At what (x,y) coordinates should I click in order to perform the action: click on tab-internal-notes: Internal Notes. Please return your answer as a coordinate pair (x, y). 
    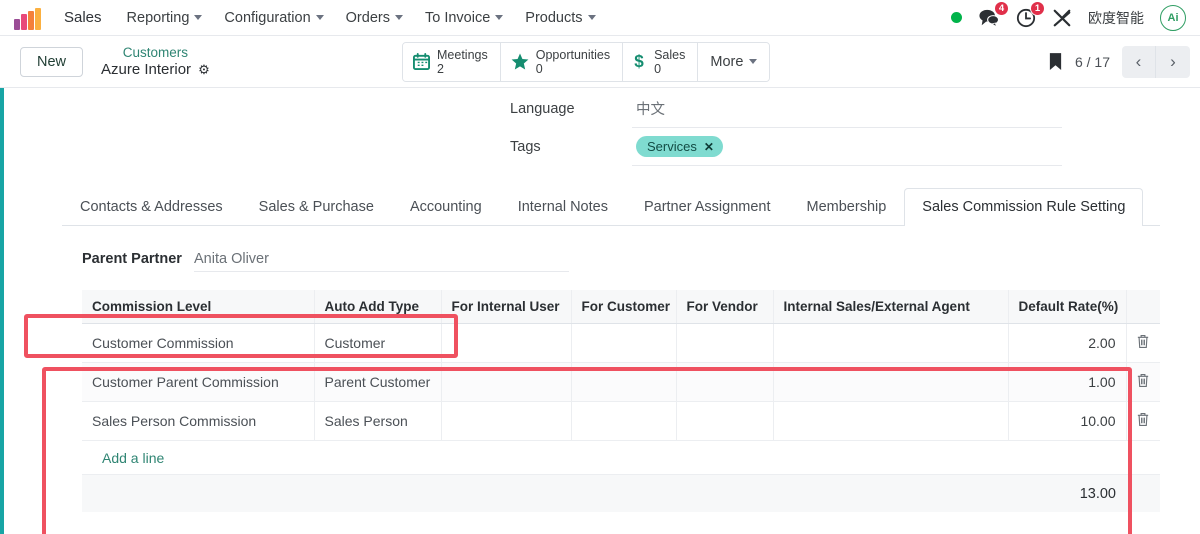
    Looking at the image, I should click on (563, 207).